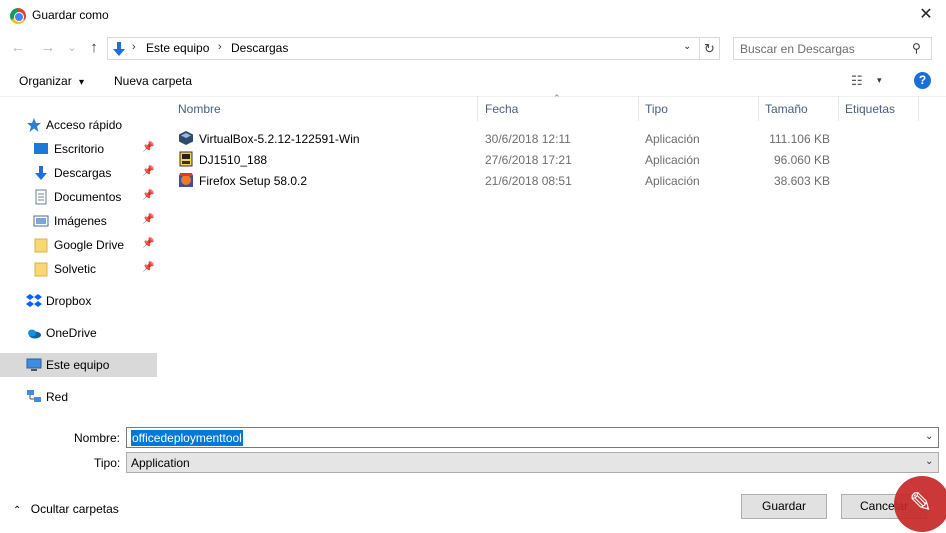 The width and height of the screenshot is (946, 533). Describe the element at coordinates (72, 48) in the screenshot. I see `recent-locations-button: ⌄` at that location.